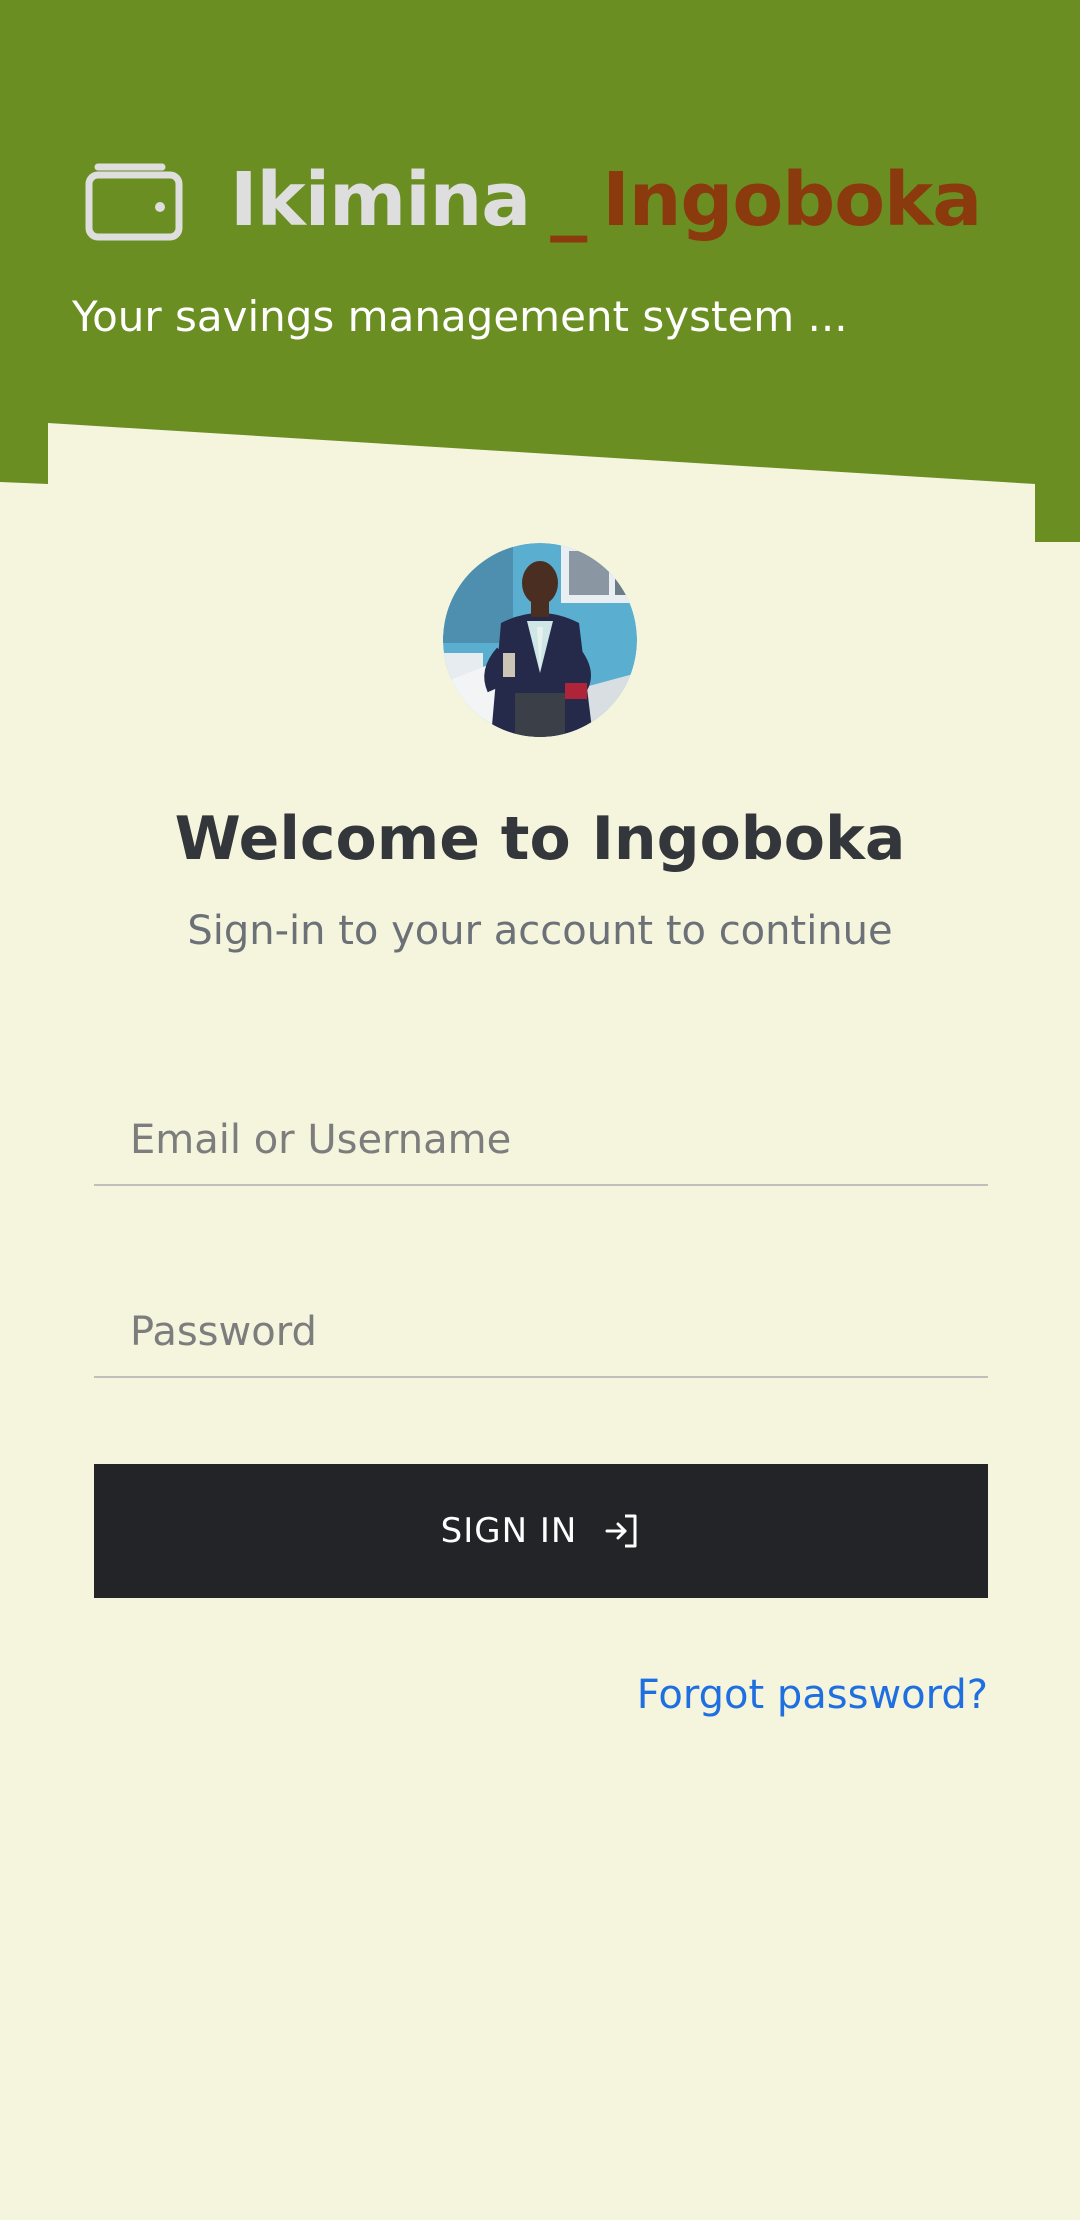 This screenshot has height=2220, width=1080. Describe the element at coordinates (540, 931) in the screenshot. I see `welcome-subtitle: Sign-in to your account to continue` at that location.